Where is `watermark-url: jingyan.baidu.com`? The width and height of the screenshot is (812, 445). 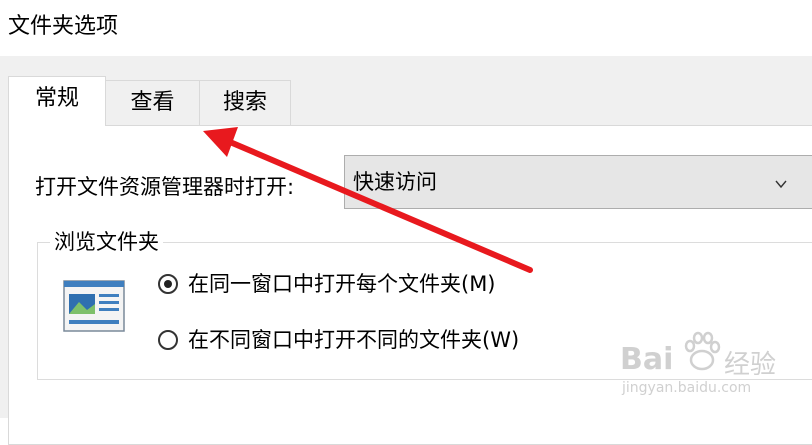
watermark-url: jingyan.baidu.com is located at coordinates (687, 388).